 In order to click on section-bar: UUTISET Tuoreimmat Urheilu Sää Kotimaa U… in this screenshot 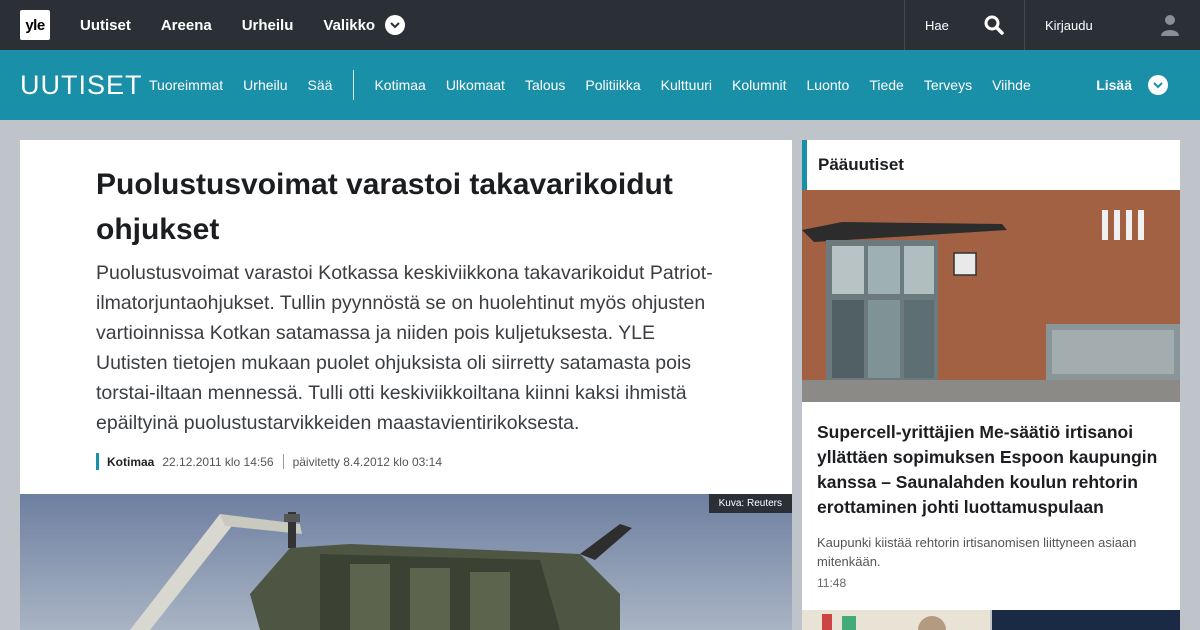, I will do `click(600, 85)`.